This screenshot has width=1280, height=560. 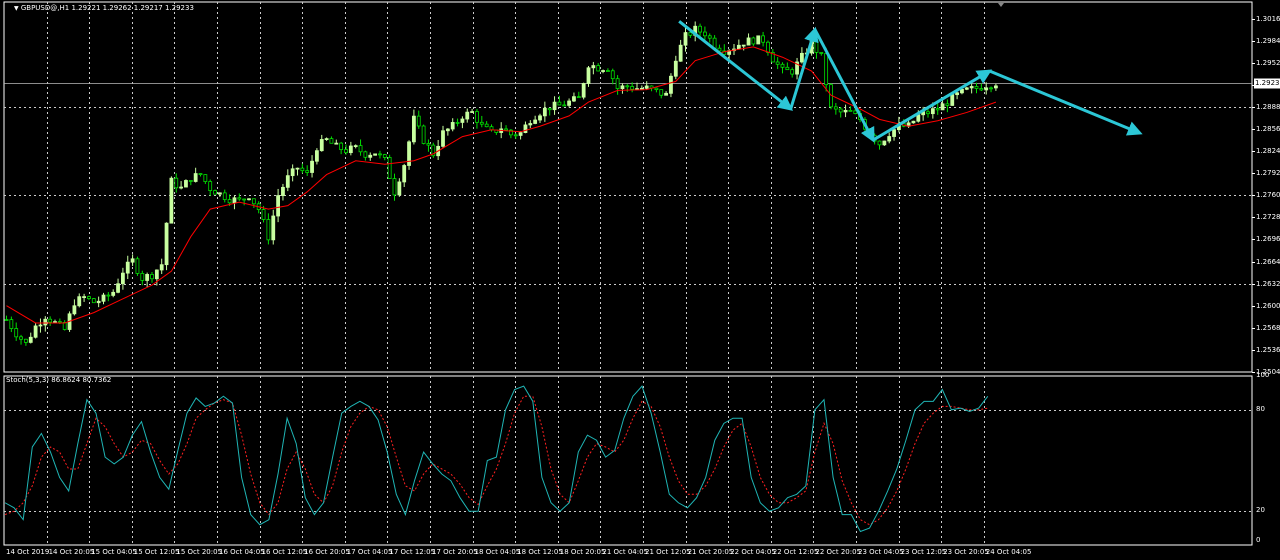 I want to click on price-tick-label: 1.26320, so click(x=1268, y=283).